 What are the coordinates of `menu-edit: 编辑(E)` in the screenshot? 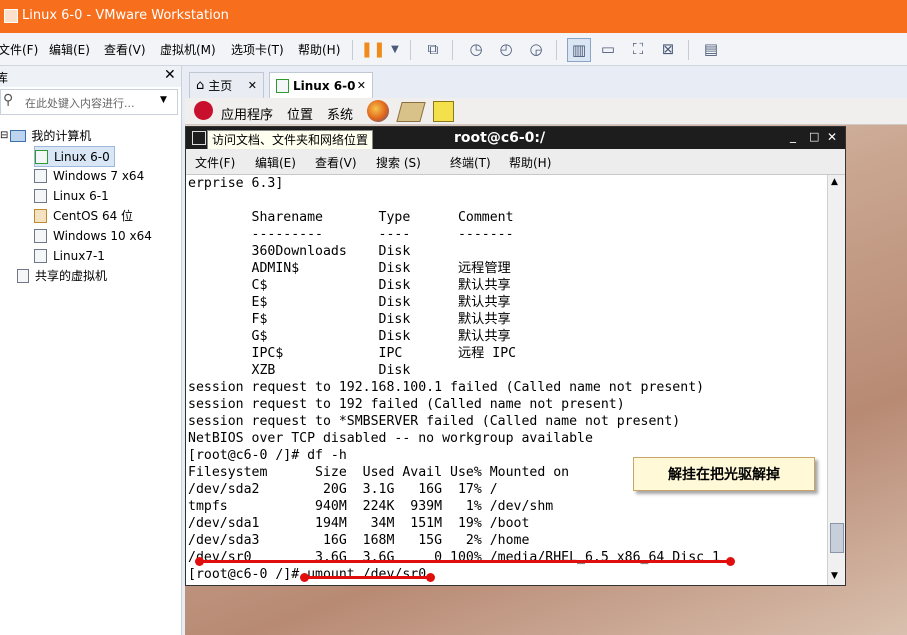 It's located at (69, 49).